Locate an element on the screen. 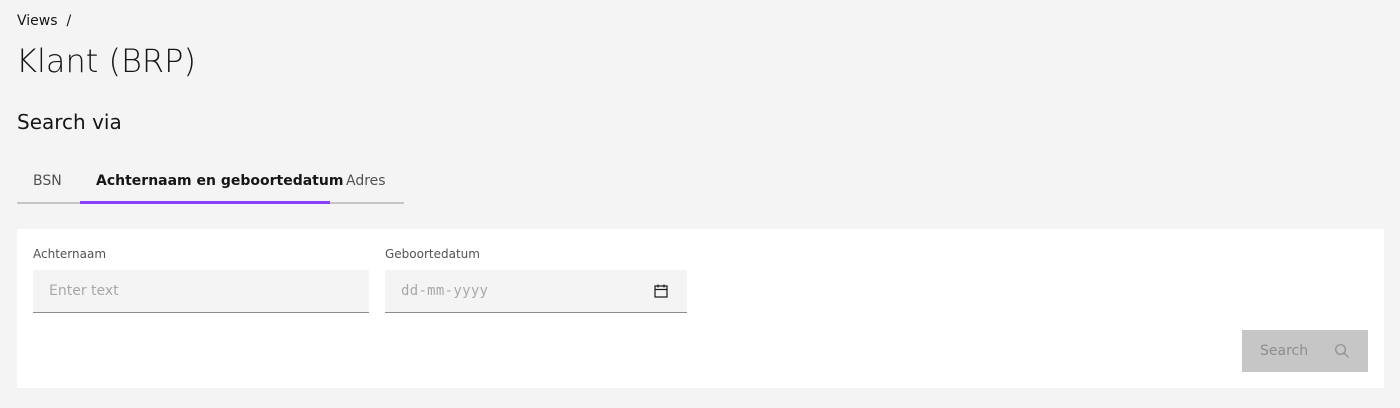 This screenshot has width=1400, height=408. tab-label: Adres is located at coordinates (366, 181).